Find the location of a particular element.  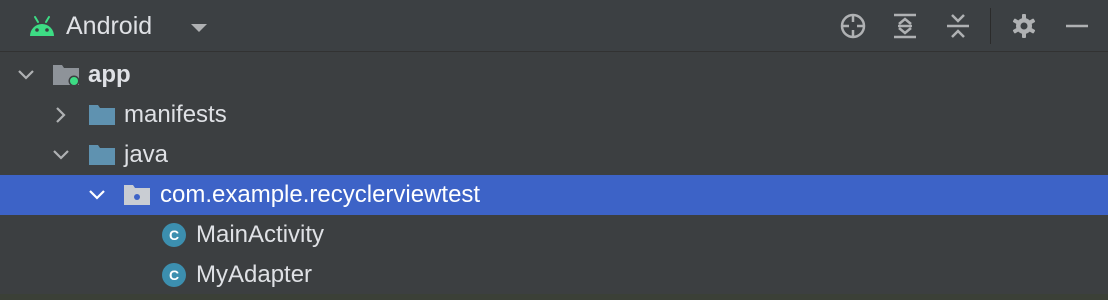

expand-all-icon is located at coordinates (905, 26).